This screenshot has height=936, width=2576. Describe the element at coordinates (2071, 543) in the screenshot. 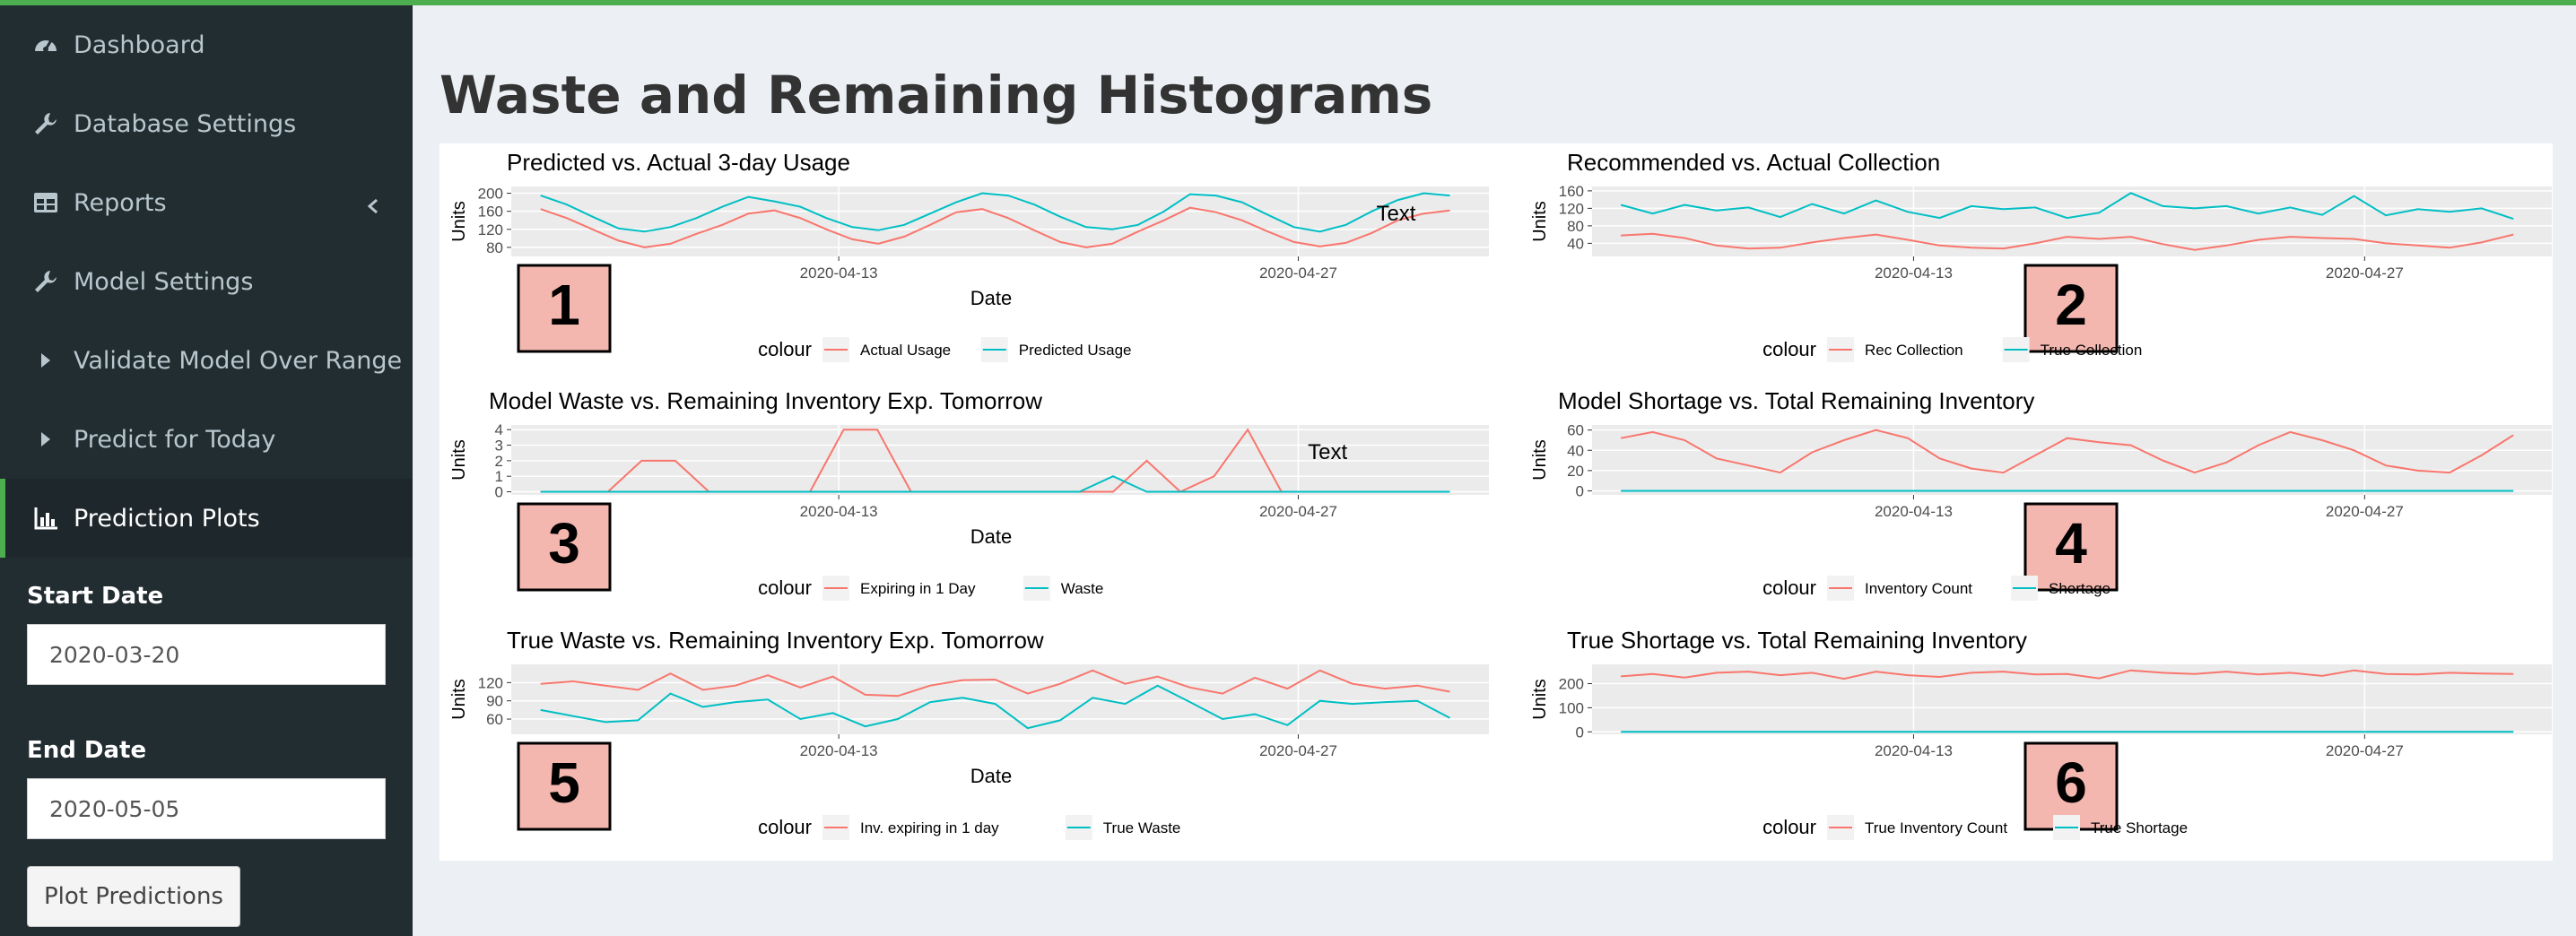

I see `badge-number: 4` at that location.